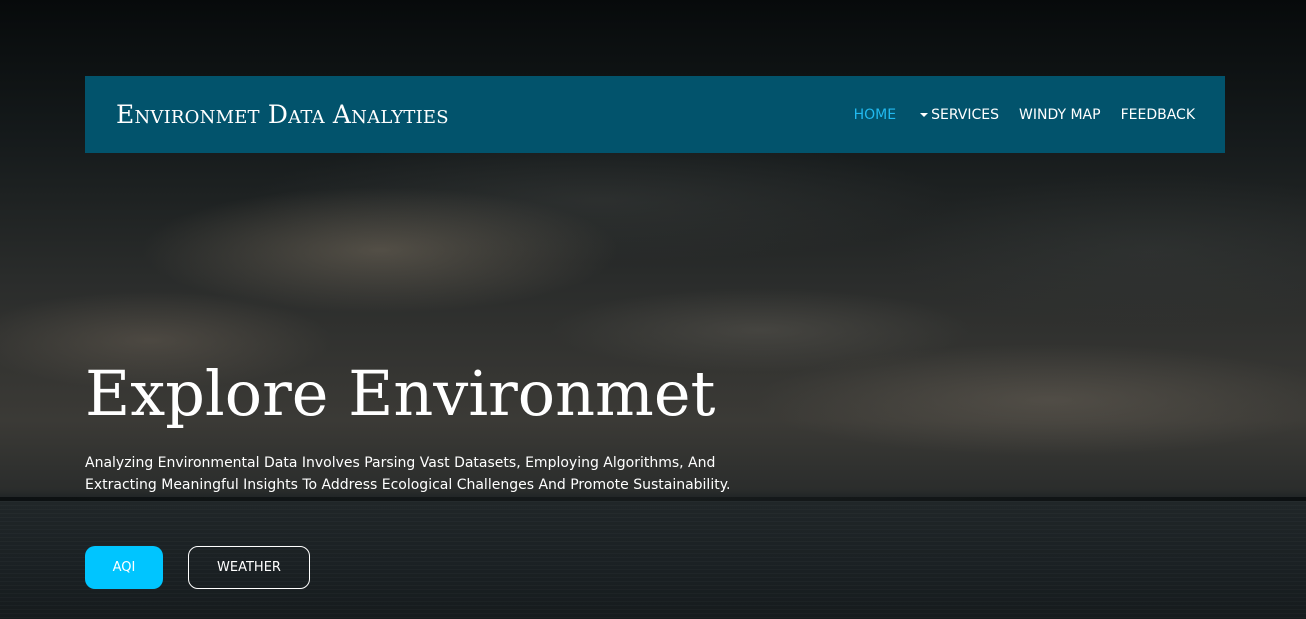  What do you see at coordinates (249, 567) in the screenshot?
I see `weather-button: WEATHER` at bounding box center [249, 567].